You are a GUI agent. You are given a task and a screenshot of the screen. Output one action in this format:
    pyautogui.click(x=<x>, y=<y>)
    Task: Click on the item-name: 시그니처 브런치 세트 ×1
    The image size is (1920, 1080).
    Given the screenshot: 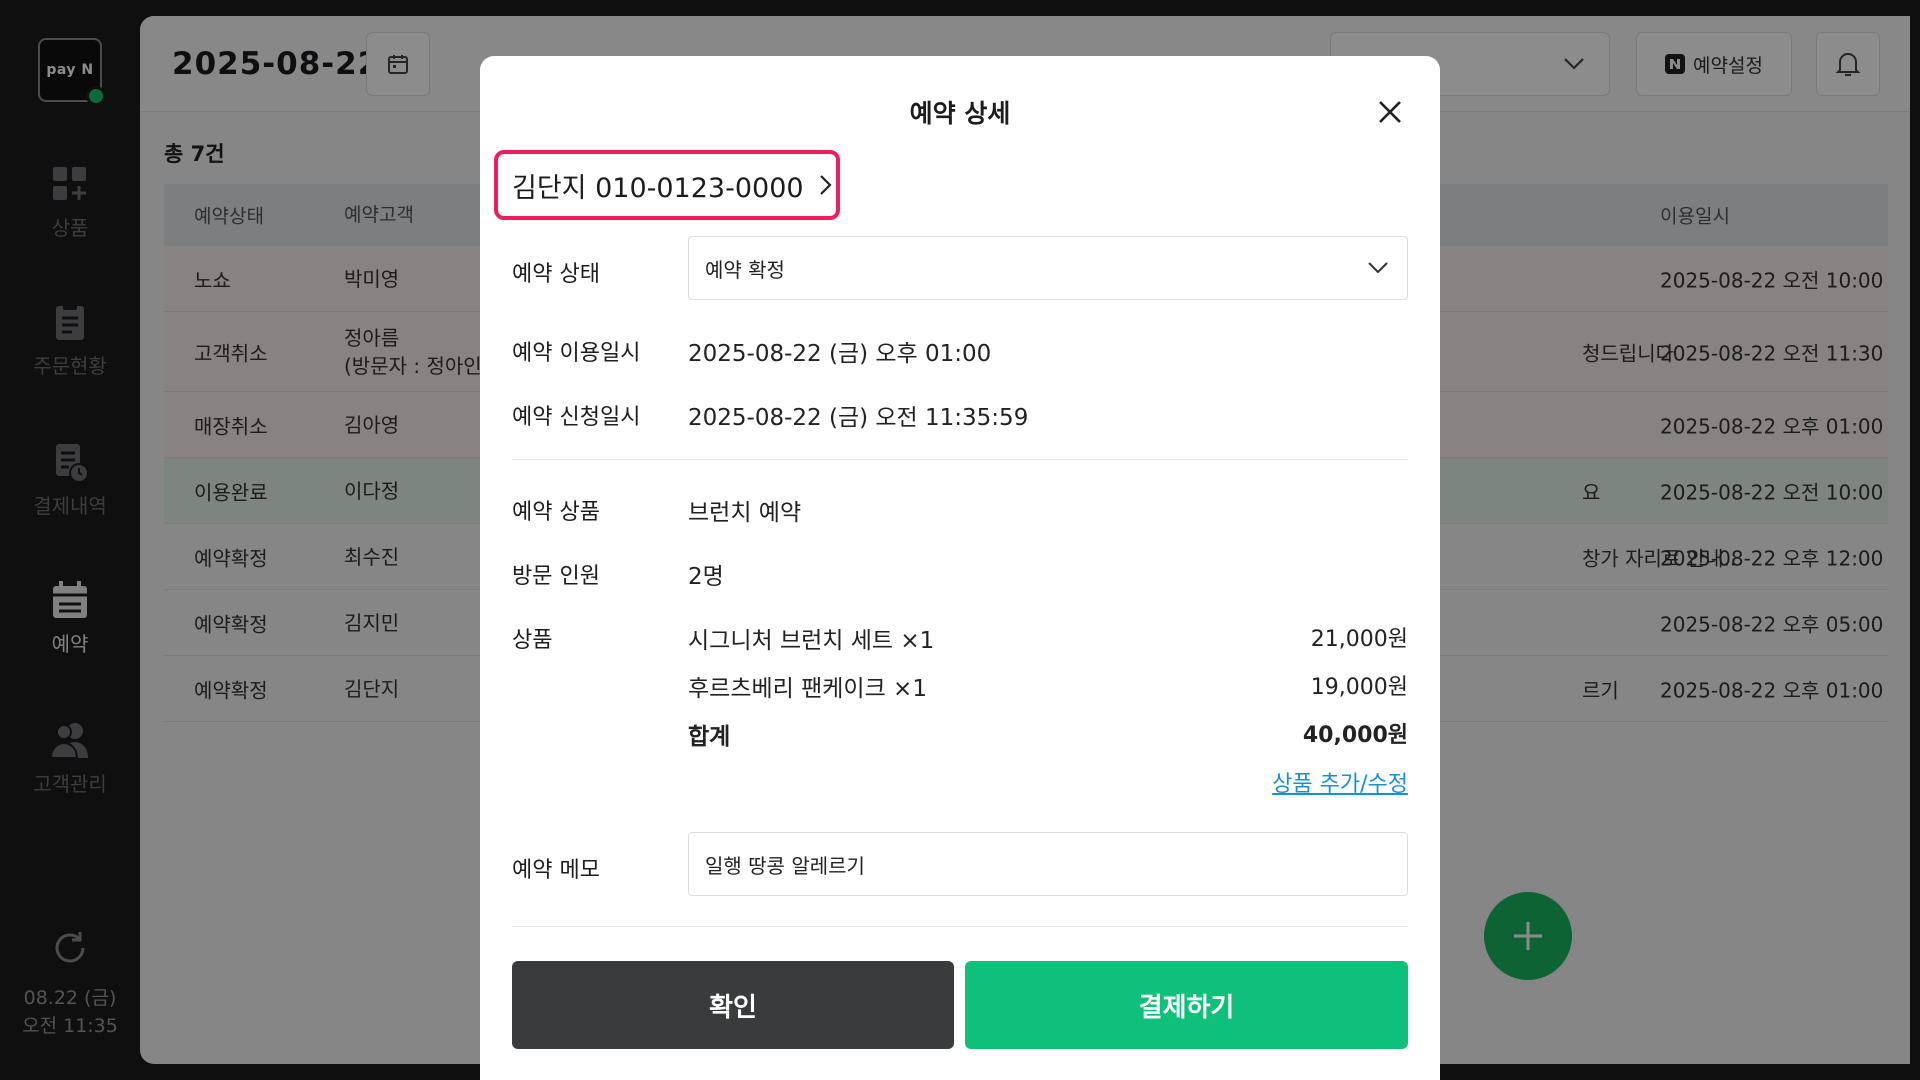 What is the action you would take?
    pyautogui.click(x=811, y=641)
    